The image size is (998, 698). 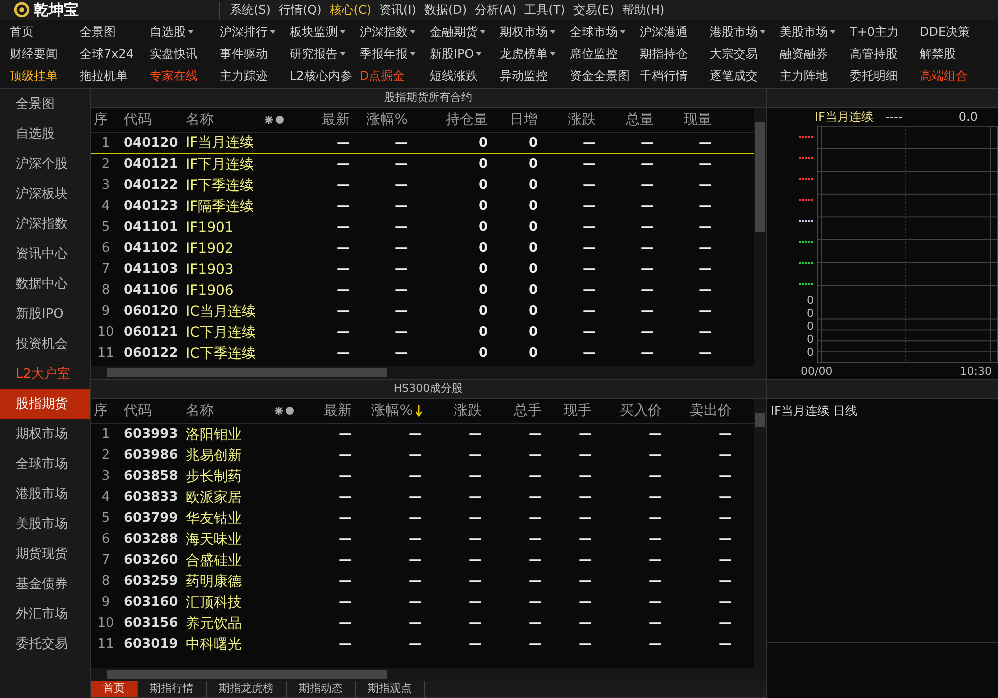 What do you see at coordinates (524, 32) in the screenshot?
I see `nav-link: 期权市场` at bounding box center [524, 32].